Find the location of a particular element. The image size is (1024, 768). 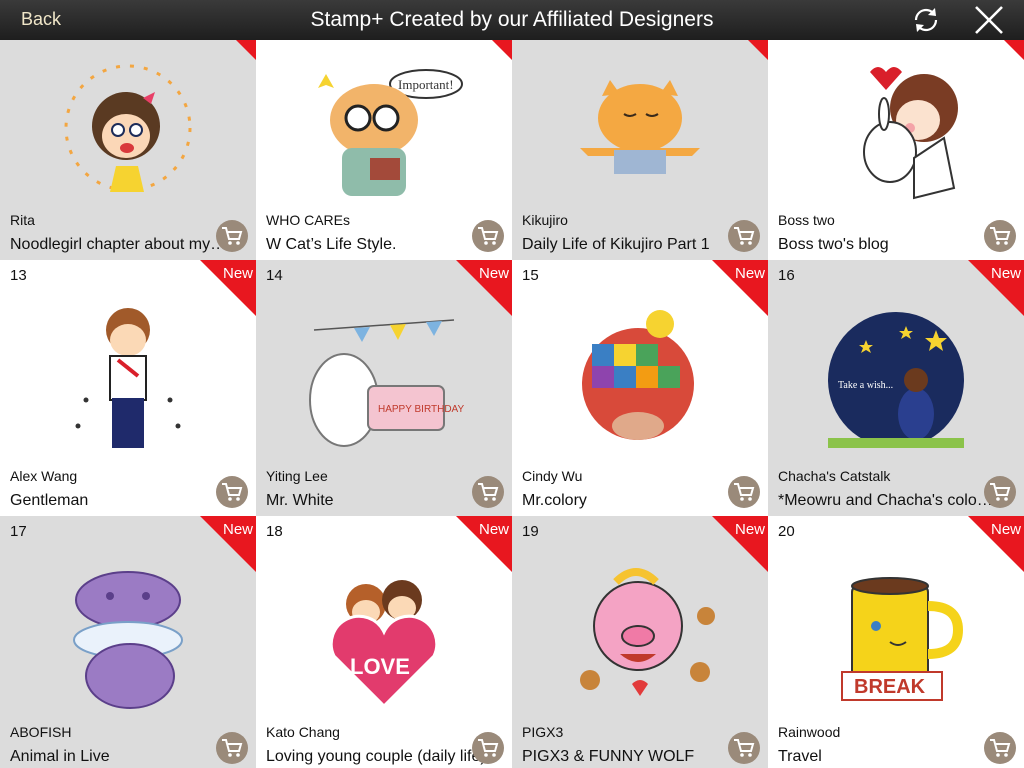

stamp-tile: 13 New Alex Wang Gentleman is located at coordinates (128, 388).